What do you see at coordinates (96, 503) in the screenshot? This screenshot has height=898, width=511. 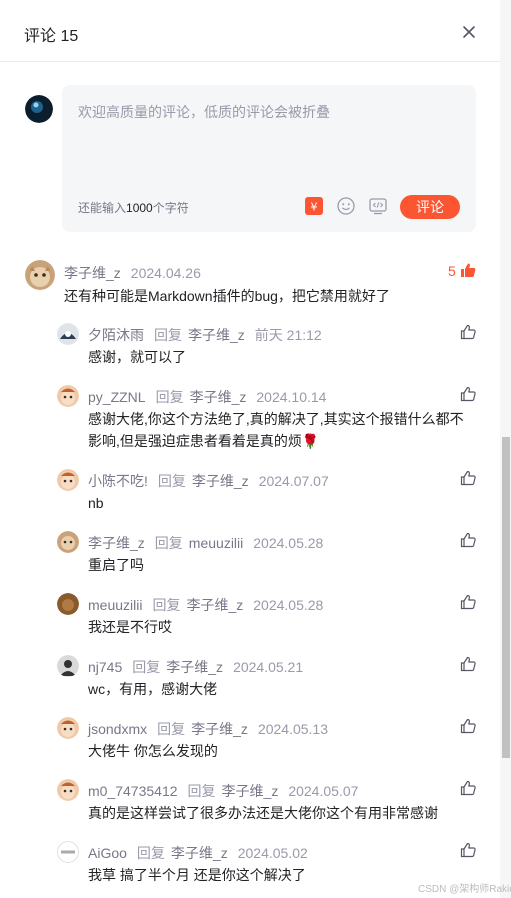 I see `reply-text: nb` at bounding box center [96, 503].